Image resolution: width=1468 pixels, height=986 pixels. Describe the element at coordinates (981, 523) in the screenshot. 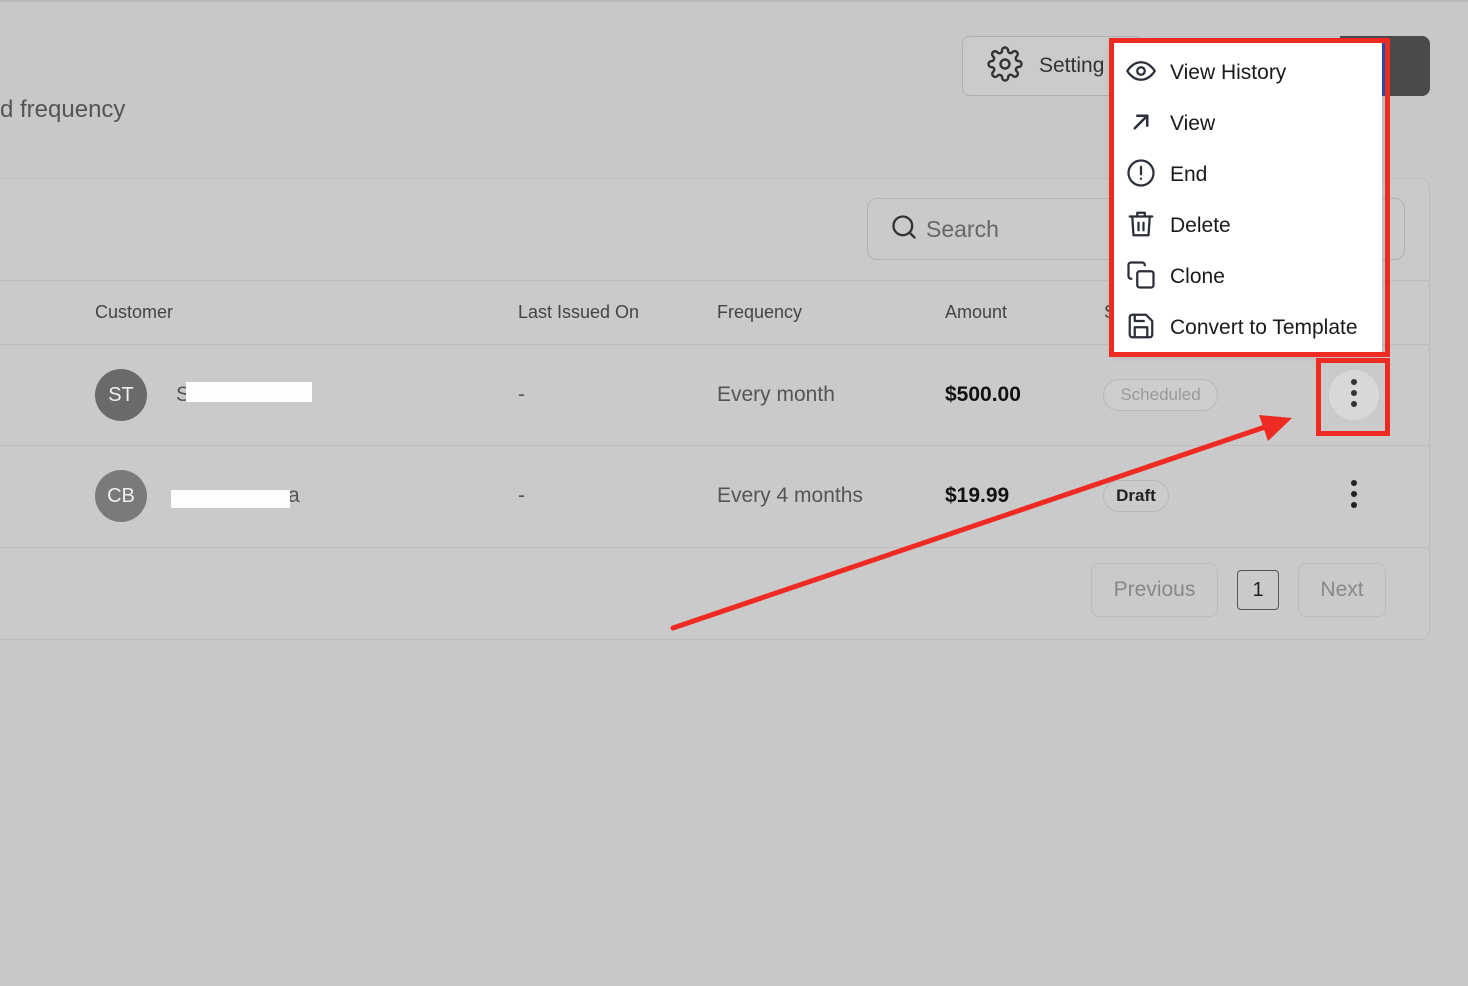

I see `annotation-arrow` at that location.